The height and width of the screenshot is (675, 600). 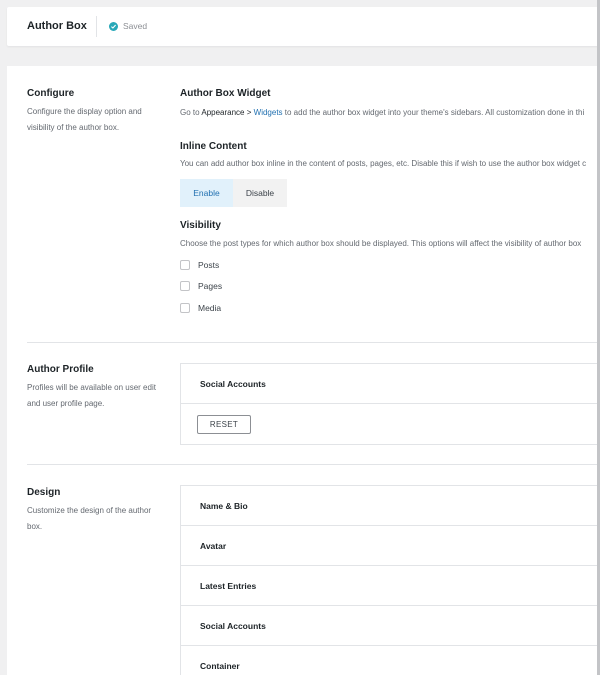 What do you see at coordinates (390, 586) in the screenshot?
I see `design-row-latest-entries: Latest Entries` at bounding box center [390, 586].